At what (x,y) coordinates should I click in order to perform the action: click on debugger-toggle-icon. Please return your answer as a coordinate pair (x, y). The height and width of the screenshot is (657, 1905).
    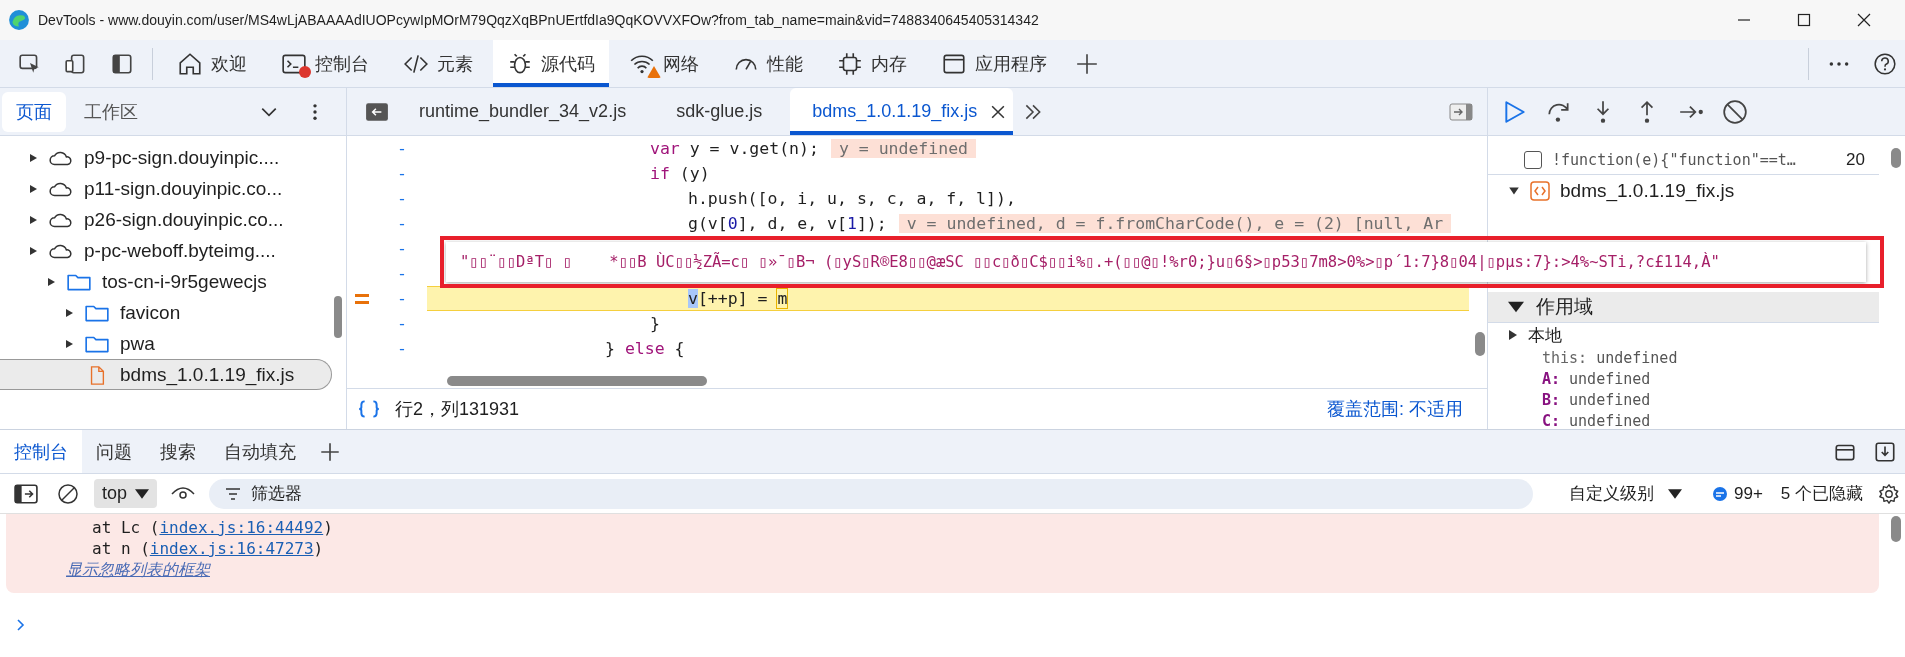
    Looking at the image, I should click on (1461, 111).